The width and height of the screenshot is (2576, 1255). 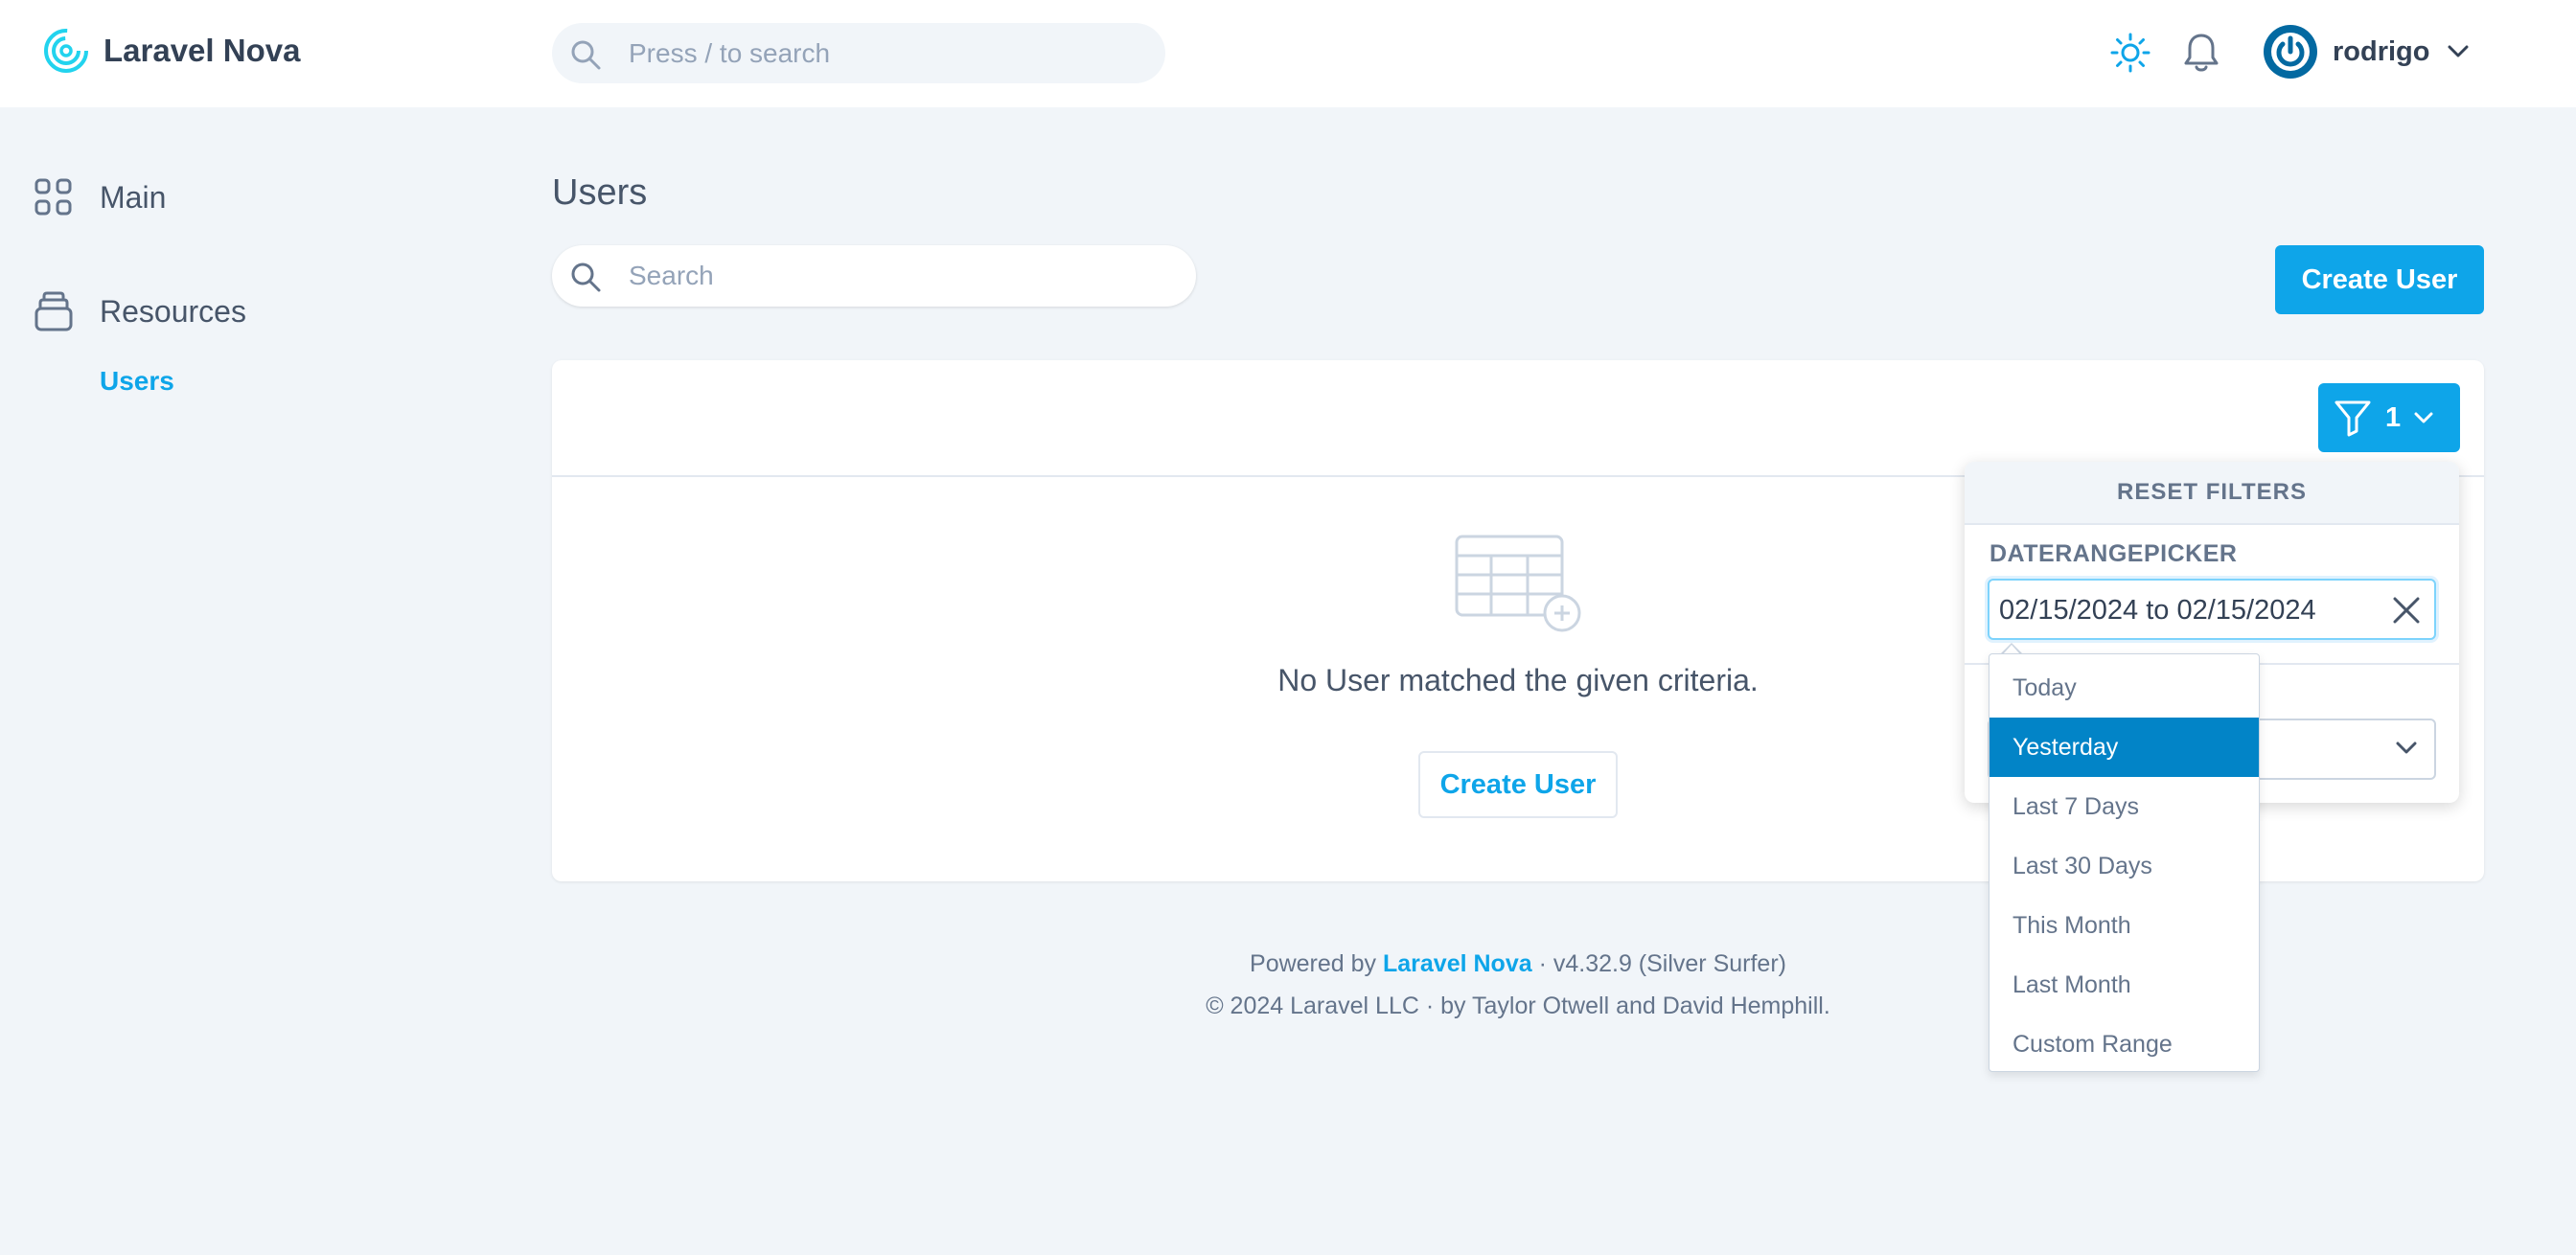 I want to click on sidebar-item-resources: Resources, so click(x=140, y=311).